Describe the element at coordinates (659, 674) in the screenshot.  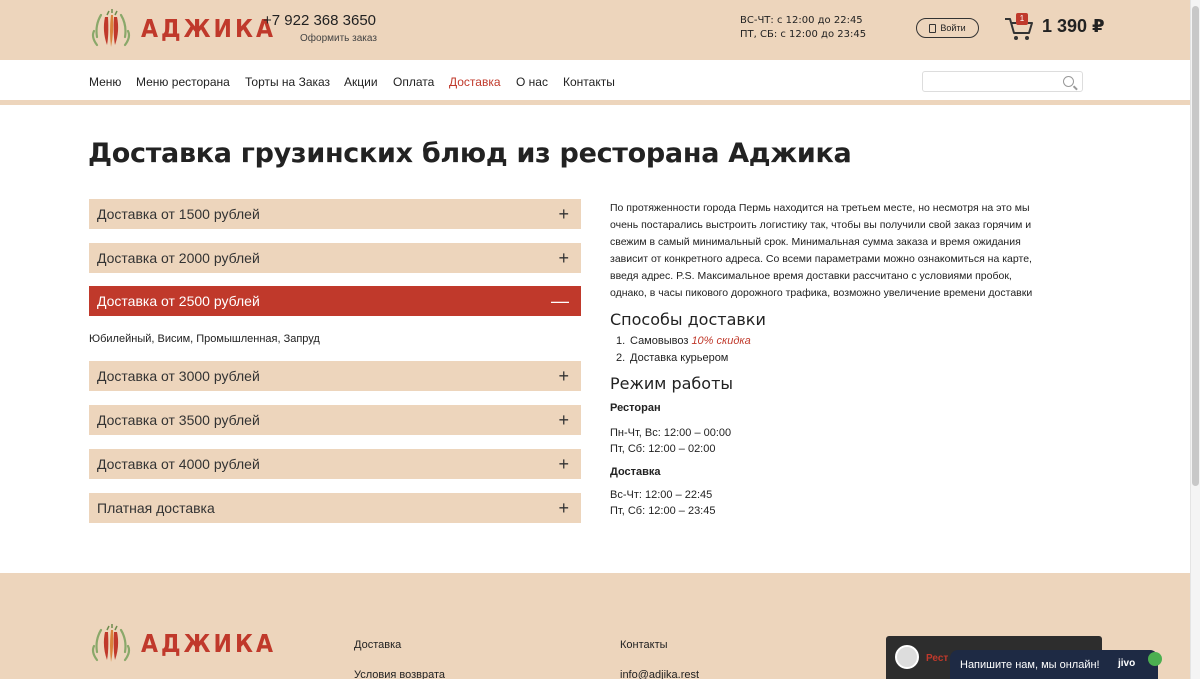
I see `footer-email-link: info@adjika.rest` at that location.